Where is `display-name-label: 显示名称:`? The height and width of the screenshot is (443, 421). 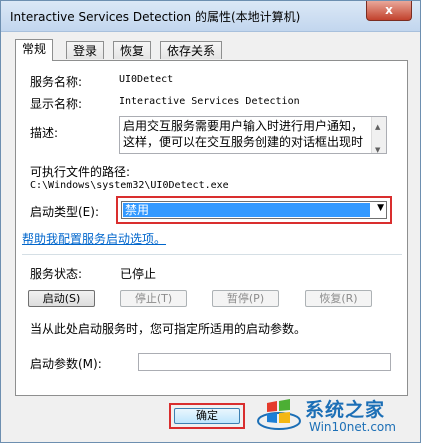
display-name-label: 显示名称: is located at coordinates (56, 104).